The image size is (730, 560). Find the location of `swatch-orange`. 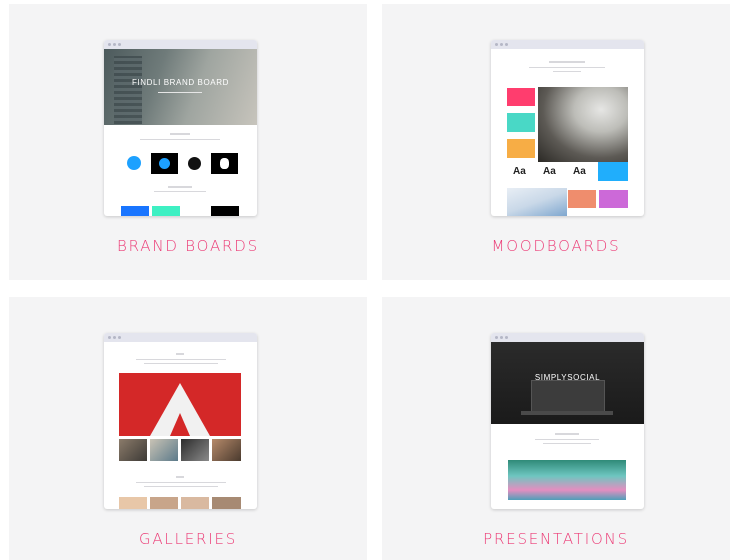

swatch-orange is located at coordinates (521, 148).